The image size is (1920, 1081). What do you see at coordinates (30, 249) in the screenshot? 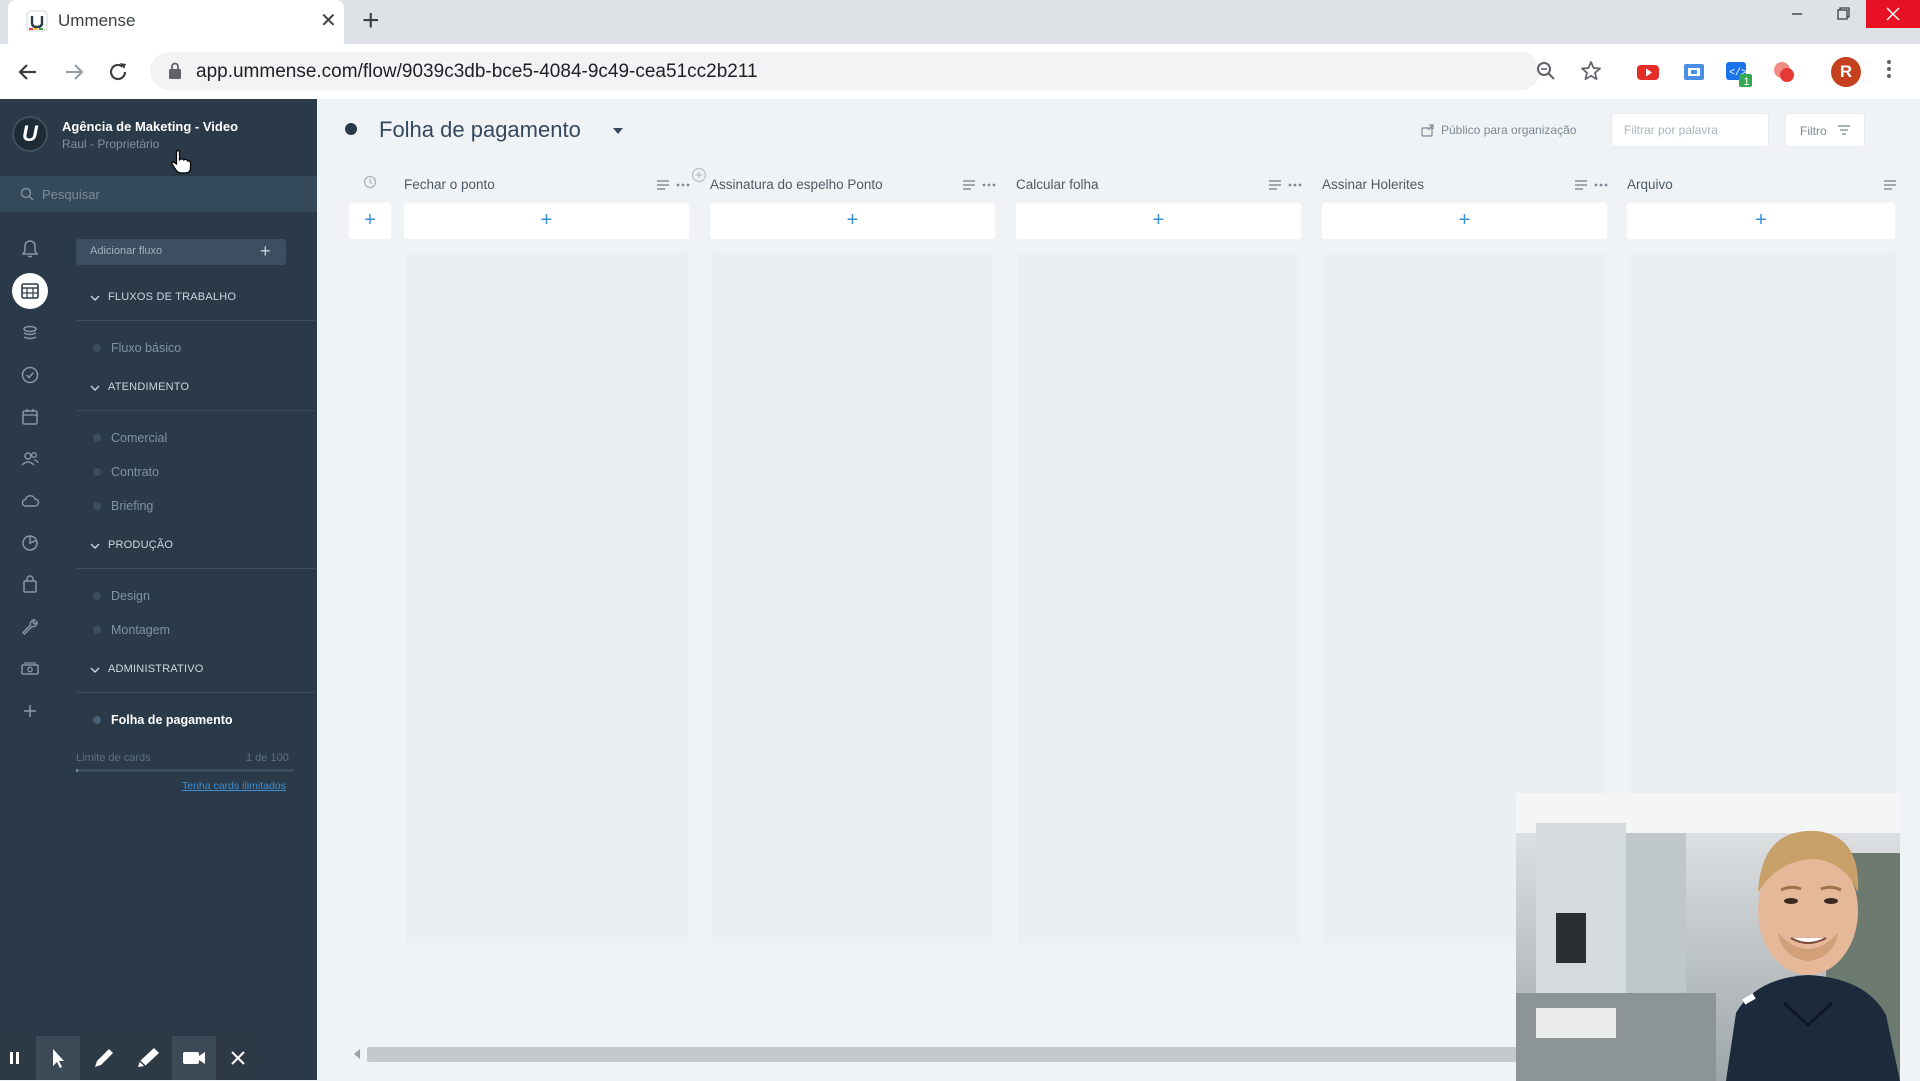
I see `bell-icon` at bounding box center [30, 249].